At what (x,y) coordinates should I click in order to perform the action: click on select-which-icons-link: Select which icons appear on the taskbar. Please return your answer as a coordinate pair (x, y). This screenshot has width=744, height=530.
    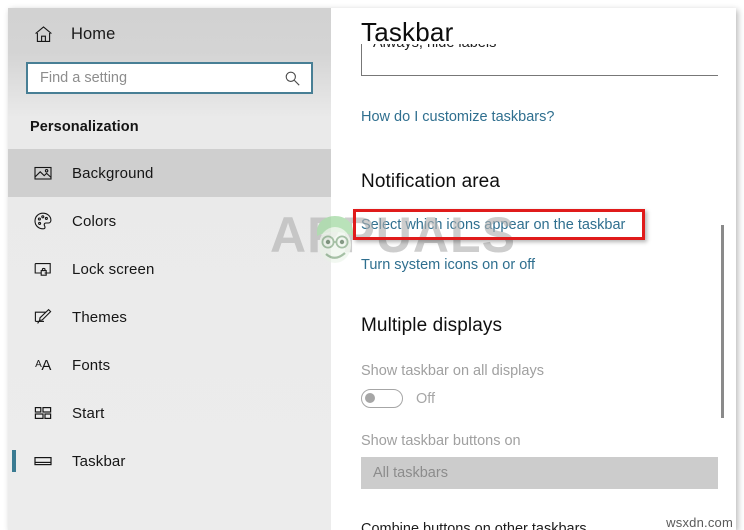
    Looking at the image, I should click on (493, 225).